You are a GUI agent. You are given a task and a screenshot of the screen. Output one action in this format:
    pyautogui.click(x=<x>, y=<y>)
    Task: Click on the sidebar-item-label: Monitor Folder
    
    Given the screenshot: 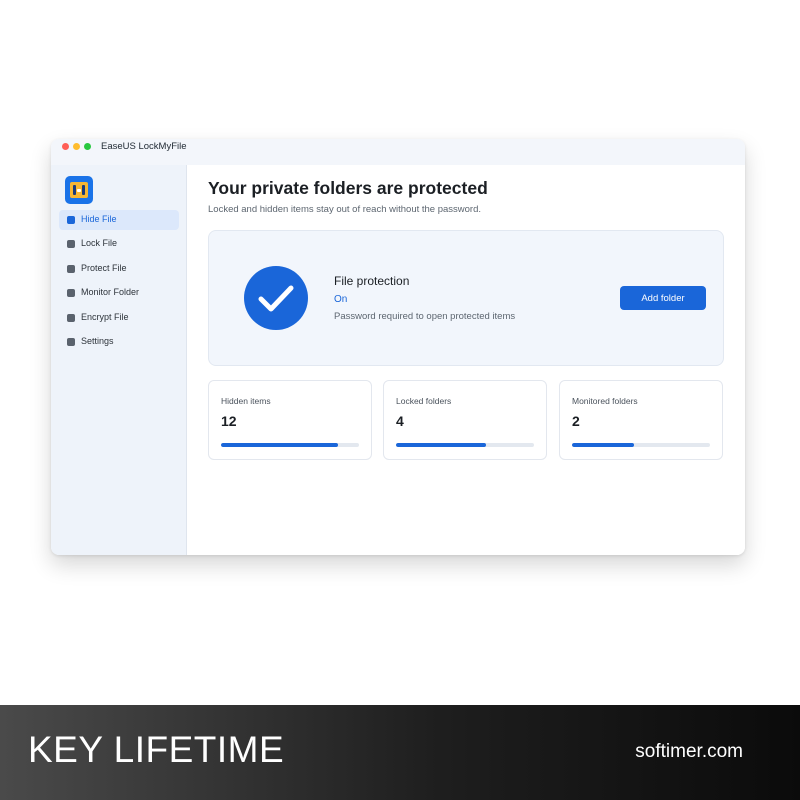 What is the action you would take?
    pyautogui.click(x=110, y=292)
    